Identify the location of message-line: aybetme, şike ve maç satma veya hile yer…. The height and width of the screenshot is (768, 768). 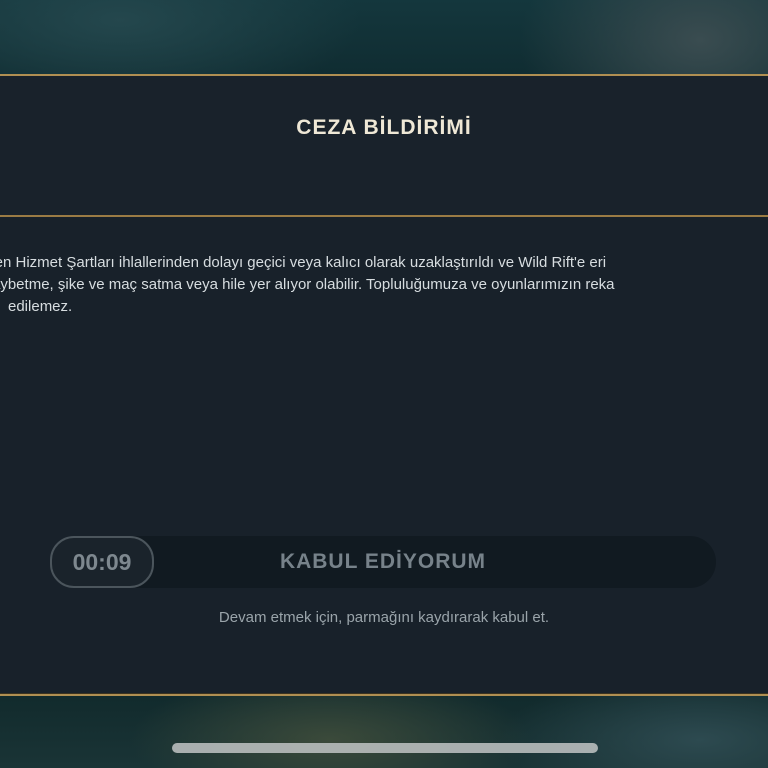
(307, 284).